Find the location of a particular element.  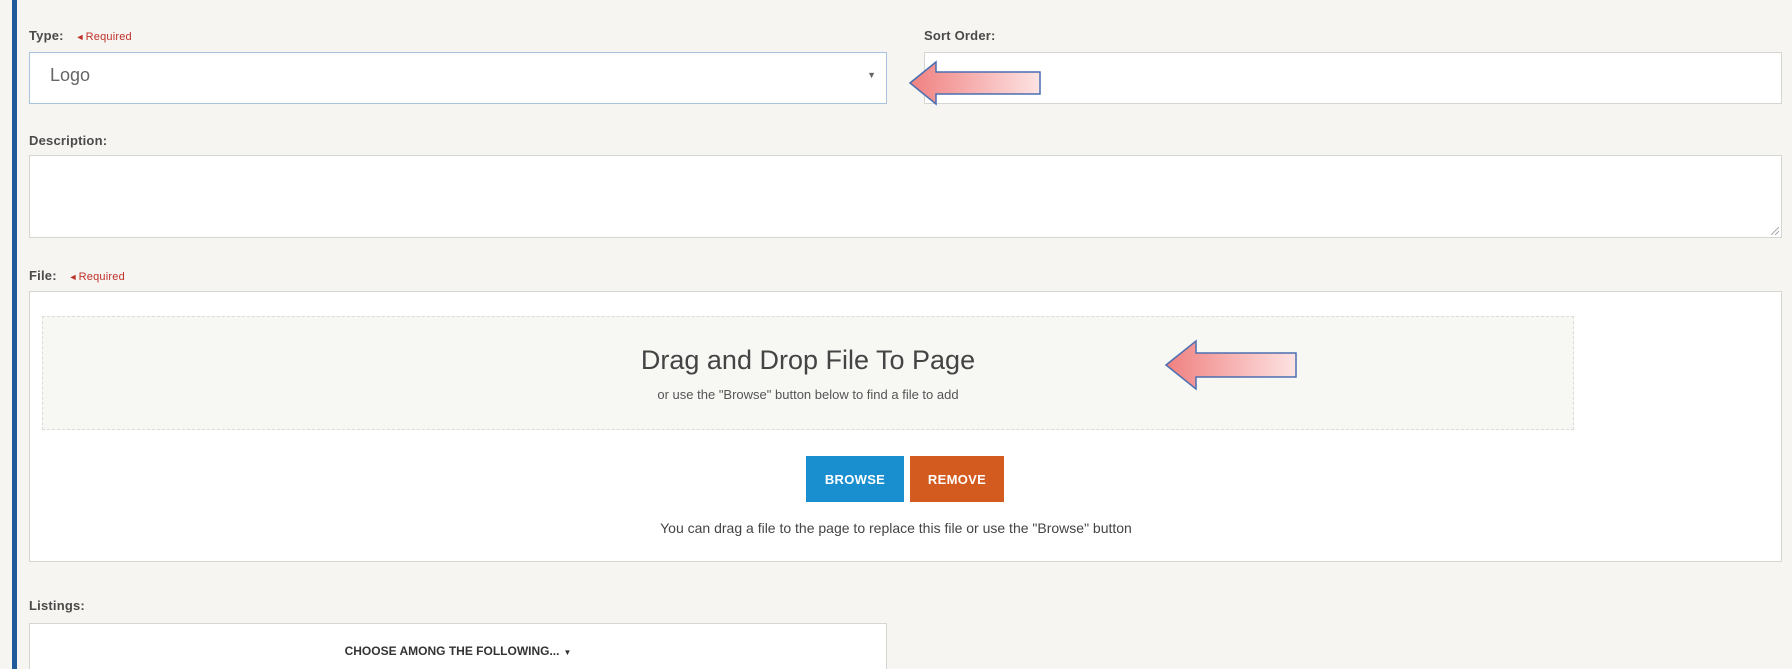

remove-button: REMOVE is located at coordinates (957, 479).